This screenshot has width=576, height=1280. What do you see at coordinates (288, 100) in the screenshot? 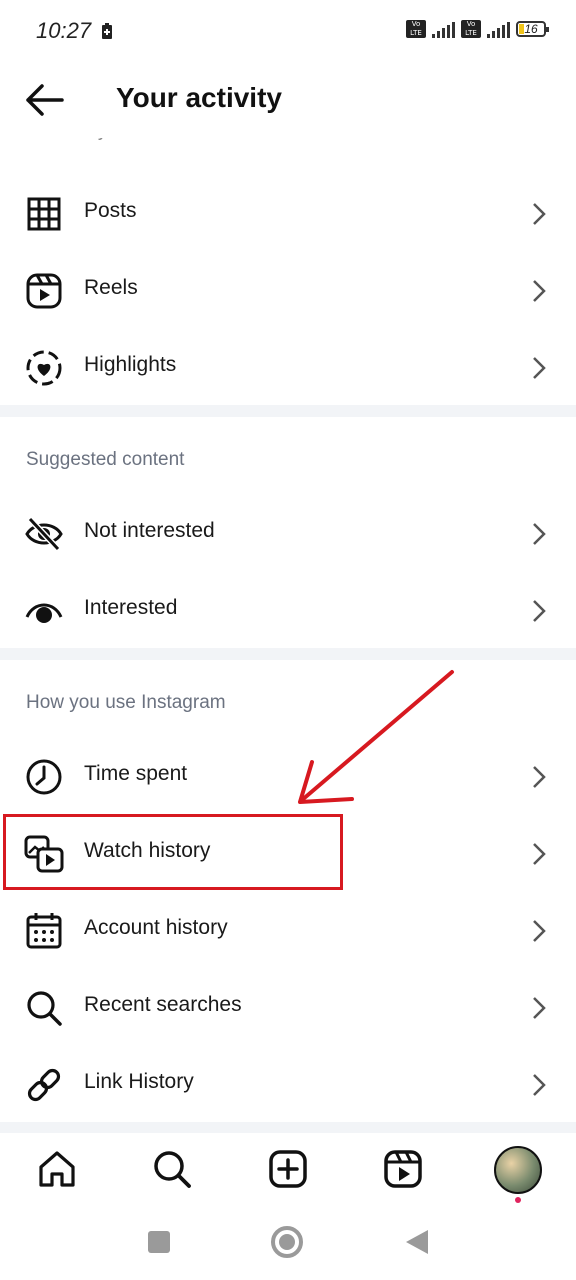
I see `app-bar: Your activity` at bounding box center [288, 100].